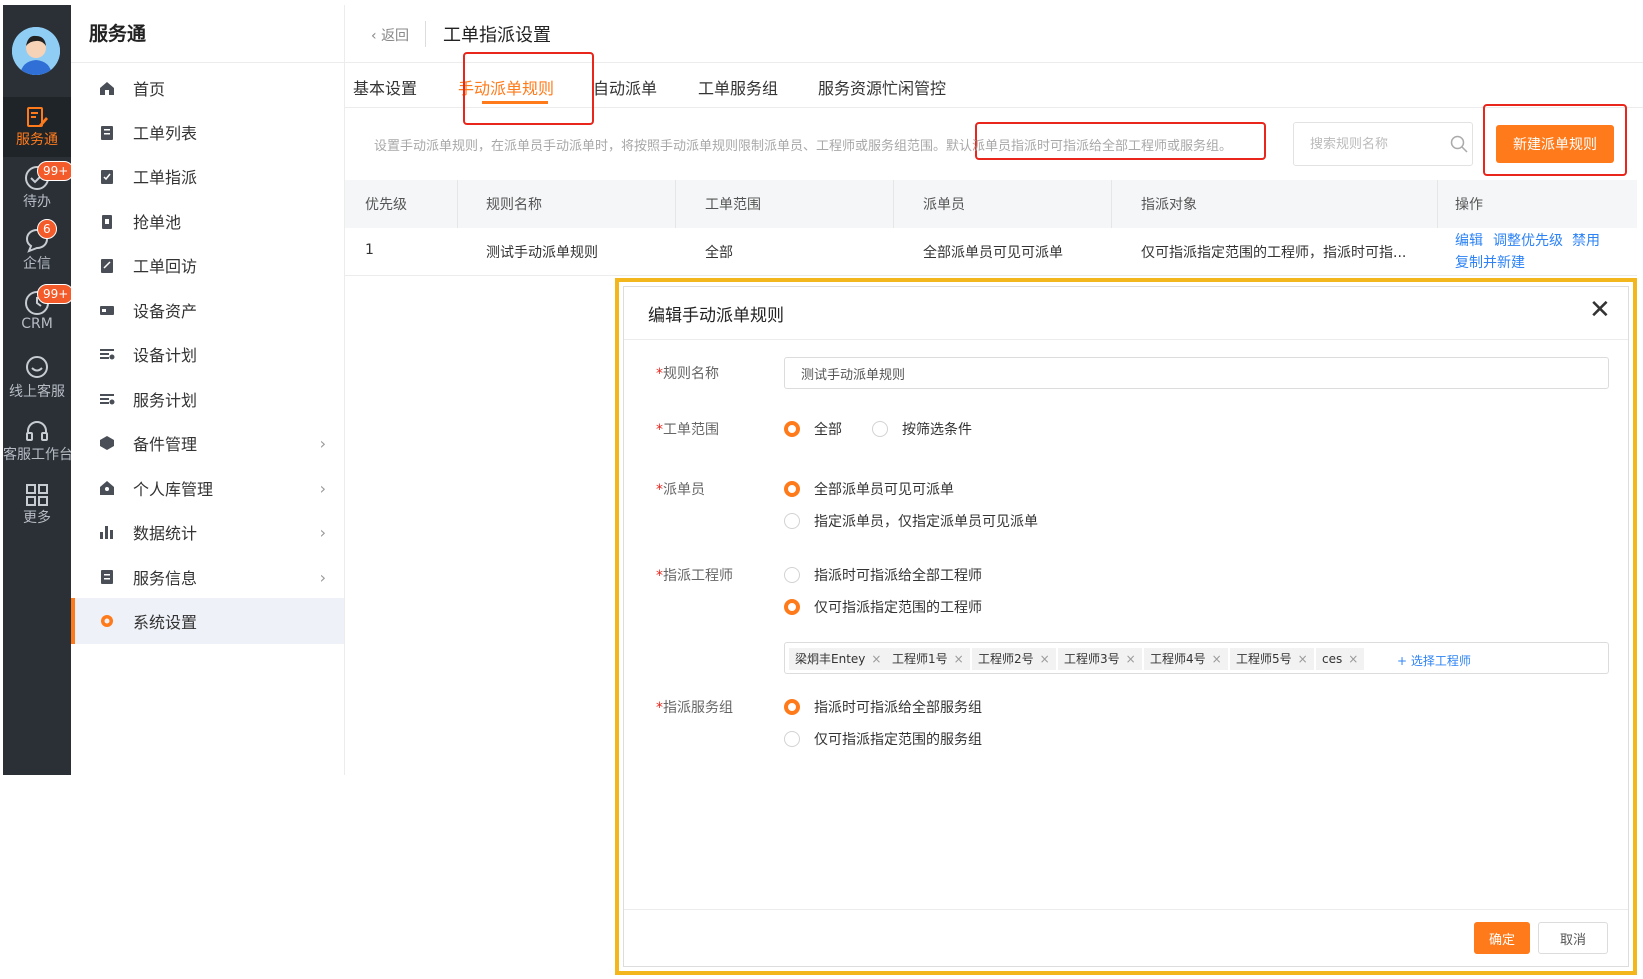 The height and width of the screenshot is (979, 1643). I want to click on grab-icon, so click(107, 222).